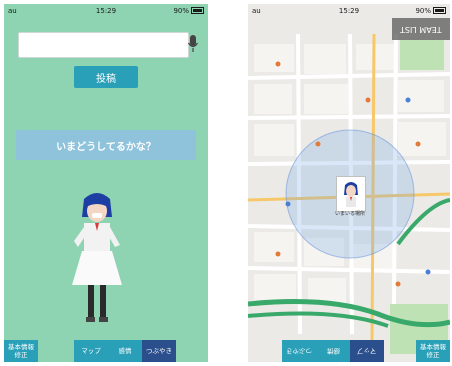  What do you see at coordinates (159, 351) in the screenshot?
I see `tab-tweet: つぶやき` at bounding box center [159, 351].